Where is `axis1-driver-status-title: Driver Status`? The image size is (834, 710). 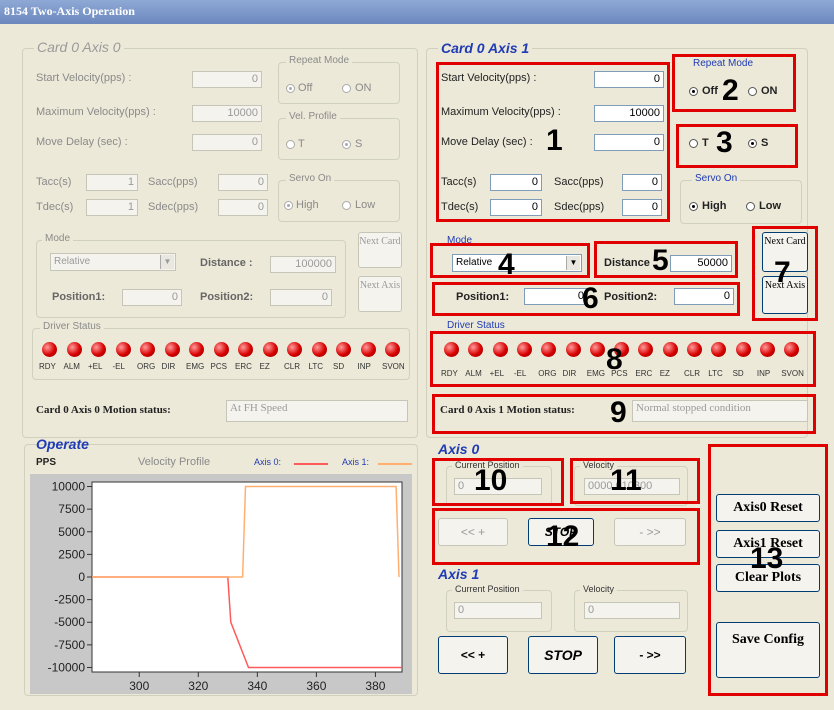
axis1-driver-status-title: Driver Status is located at coordinates (476, 325).